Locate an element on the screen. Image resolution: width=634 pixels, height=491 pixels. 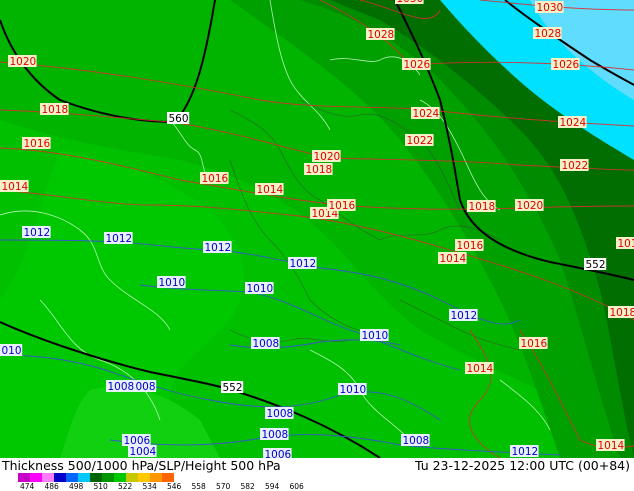
height-label: 560 is located at coordinates (179, 119).